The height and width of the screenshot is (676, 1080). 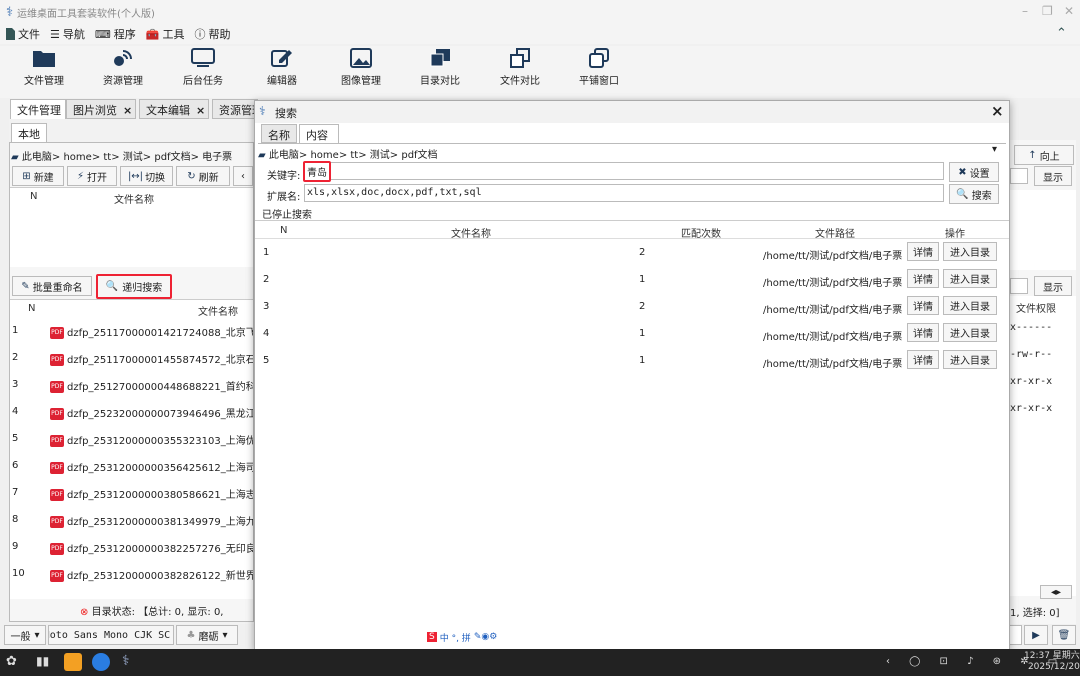 I want to click on scroll-arrows: ◂ ▸, so click(x=1056, y=592).